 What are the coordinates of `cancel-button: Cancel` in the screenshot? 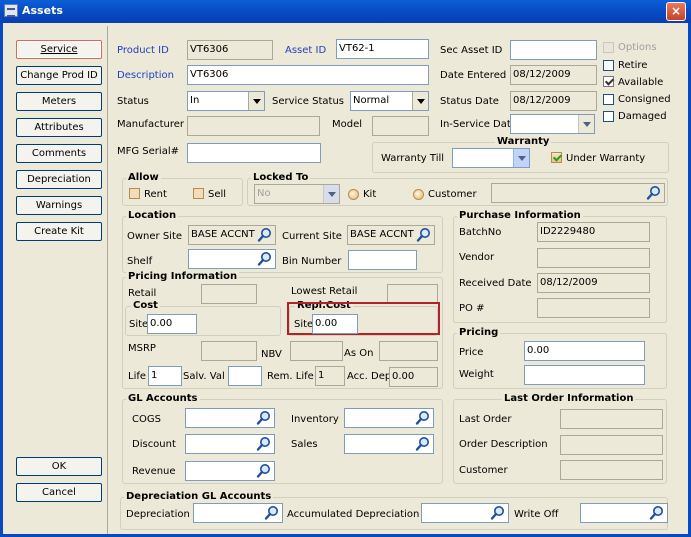 It's located at (59, 492).